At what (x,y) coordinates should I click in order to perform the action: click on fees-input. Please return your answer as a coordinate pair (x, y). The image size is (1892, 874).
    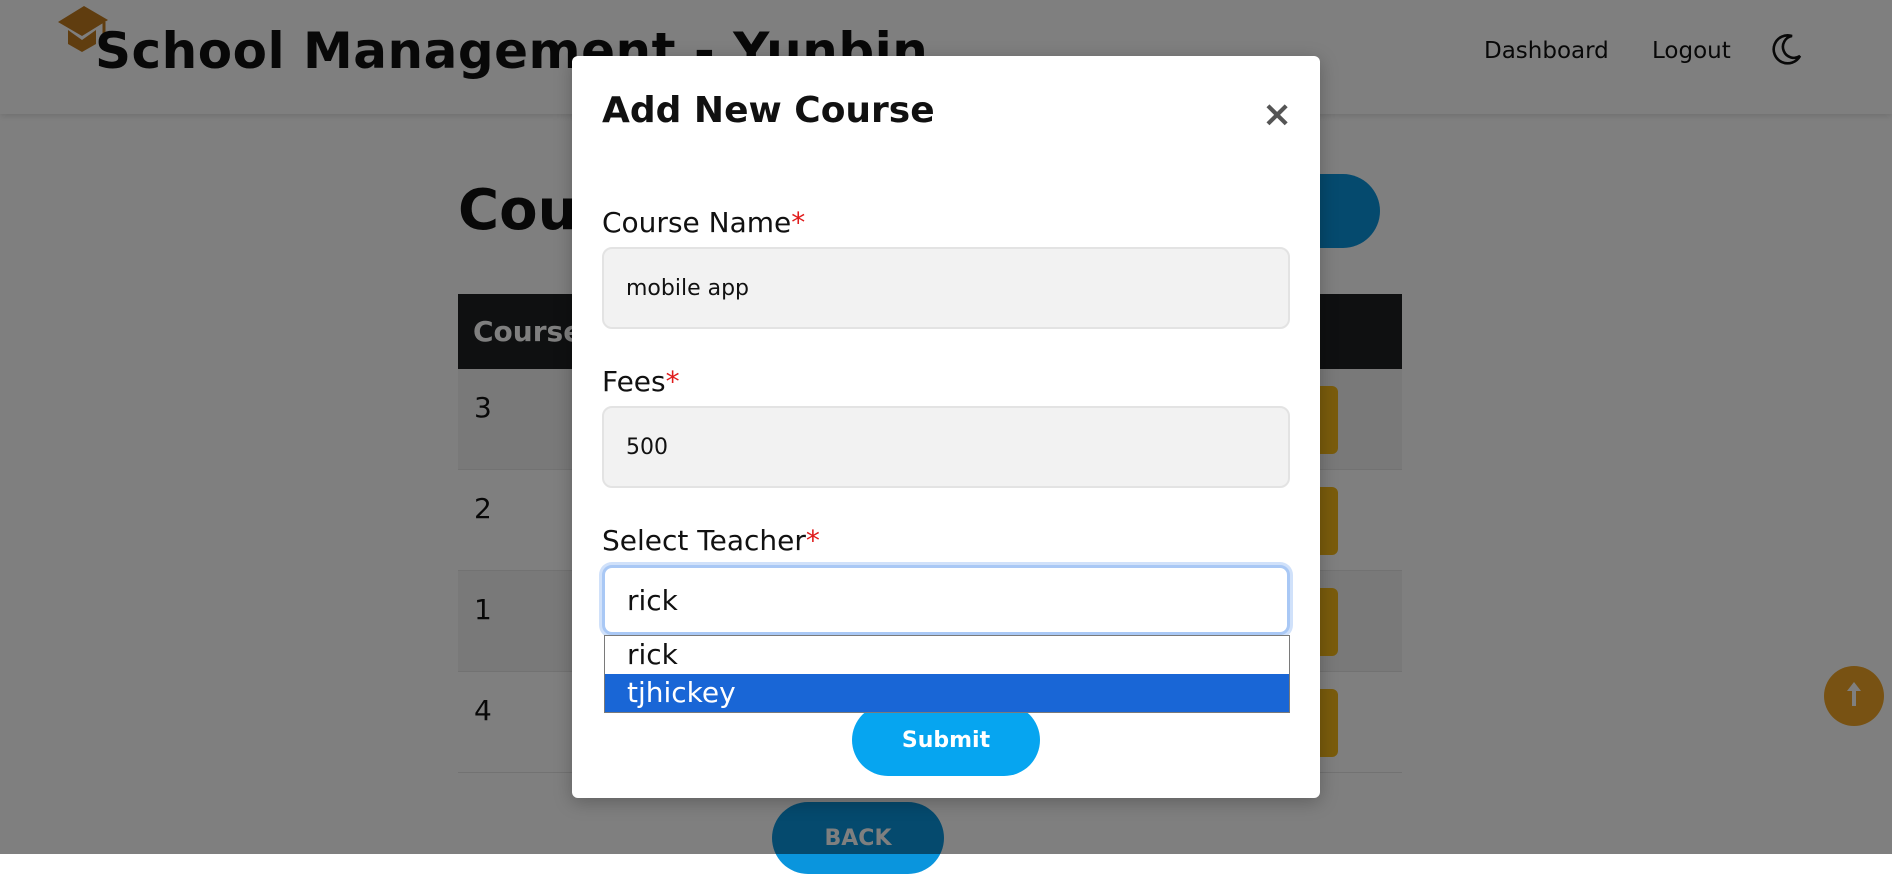
    Looking at the image, I should click on (946, 447).